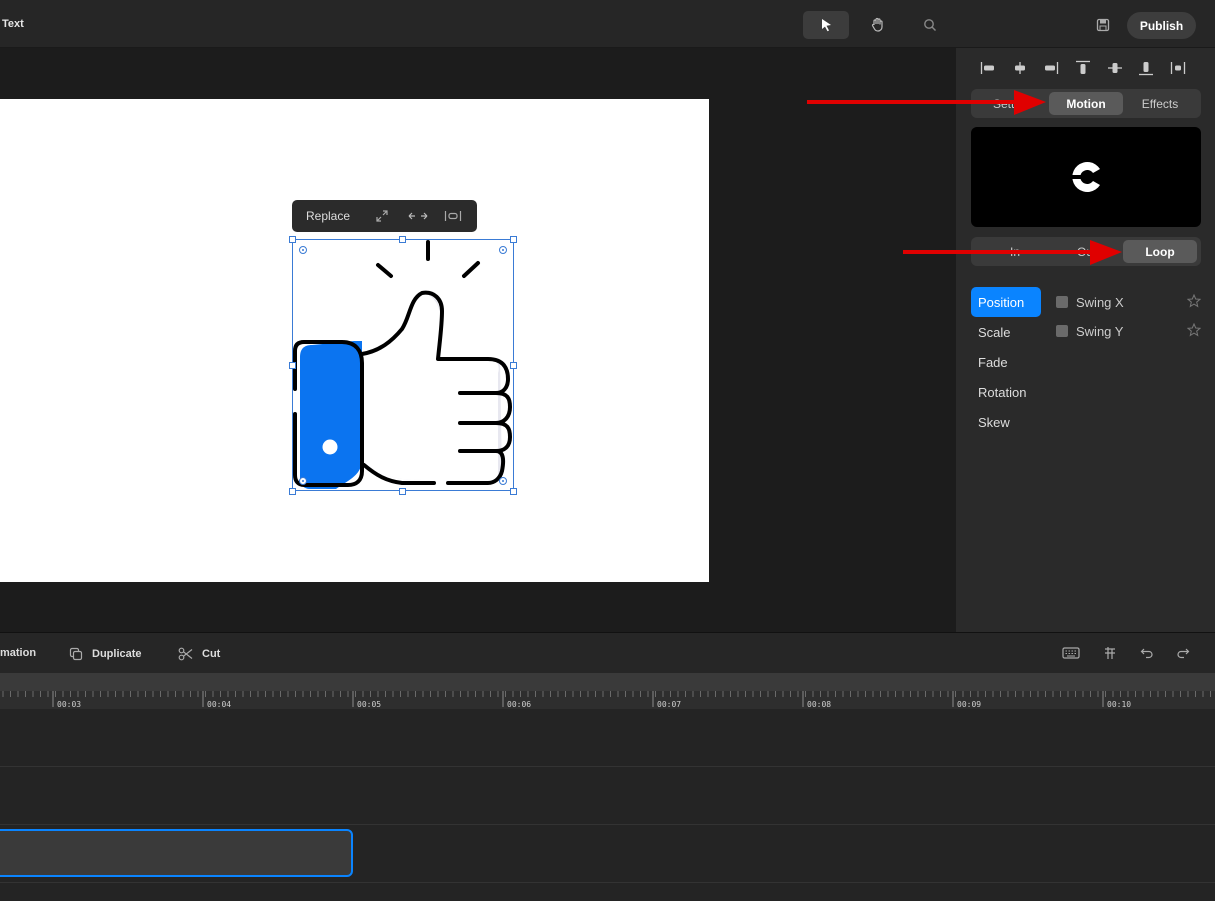  Describe the element at coordinates (606, 699) in the screenshot. I see `ruler-ticks` at that location.